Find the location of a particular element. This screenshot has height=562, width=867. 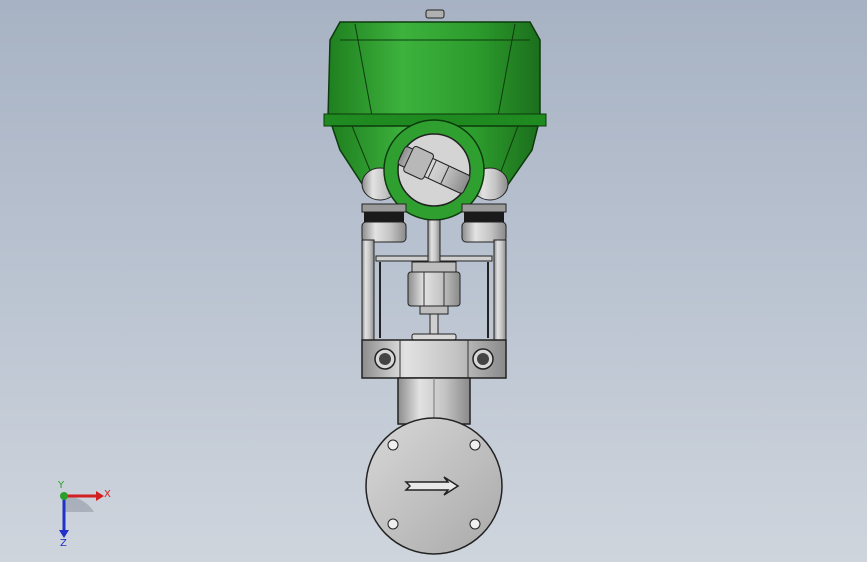

bonnet-flange is located at coordinates (434, 359).